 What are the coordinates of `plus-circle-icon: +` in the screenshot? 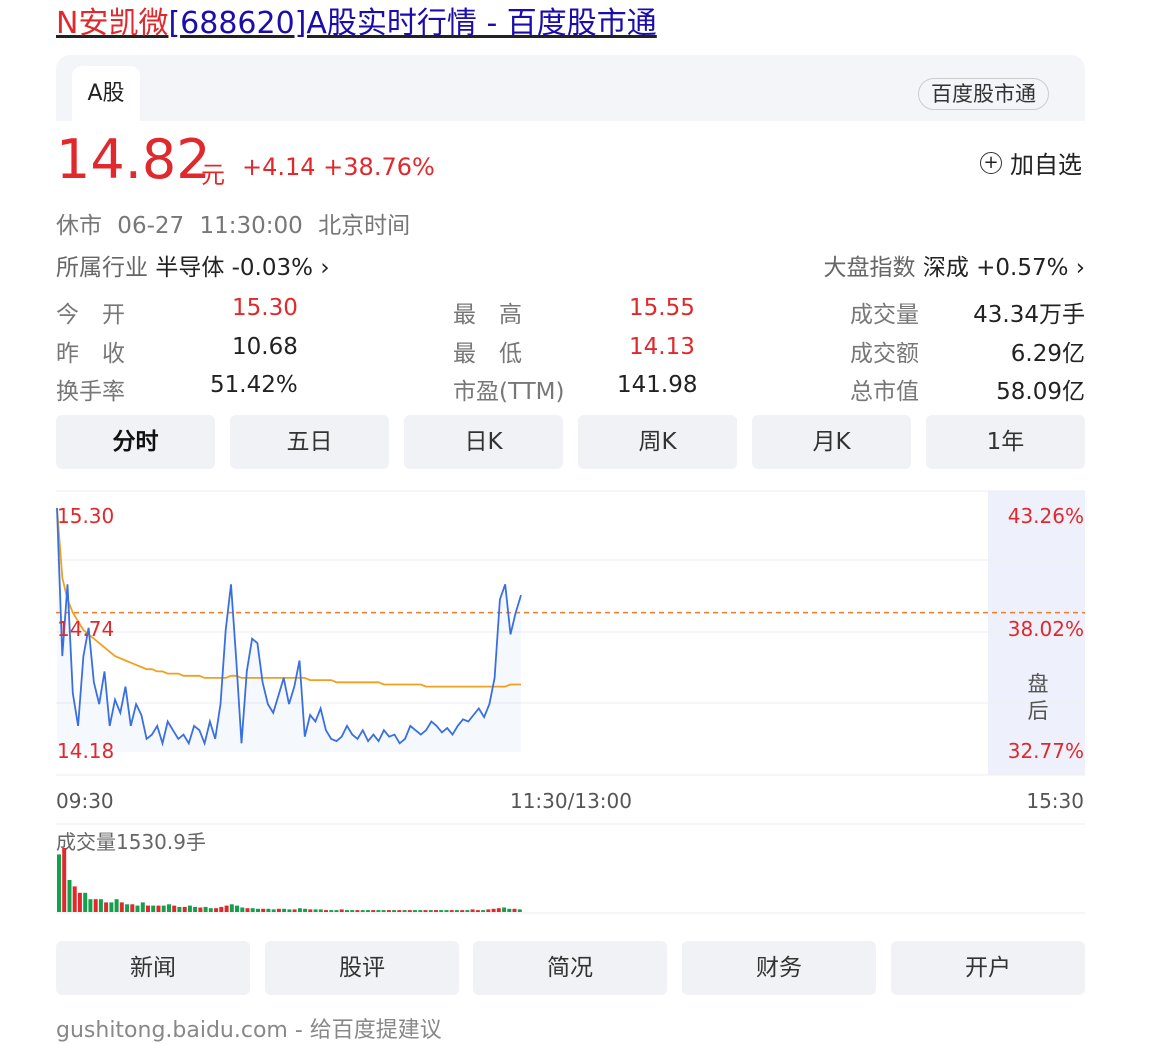 It's located at (991, 162).